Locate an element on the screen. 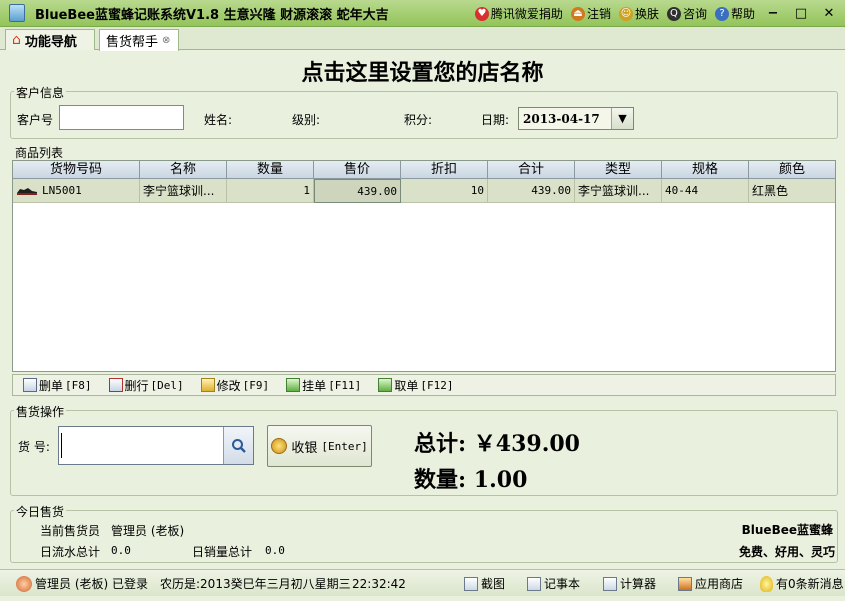 The width and height of the screenshot is (845, 601). delete-row-icon is located at coordinates (115, 385).